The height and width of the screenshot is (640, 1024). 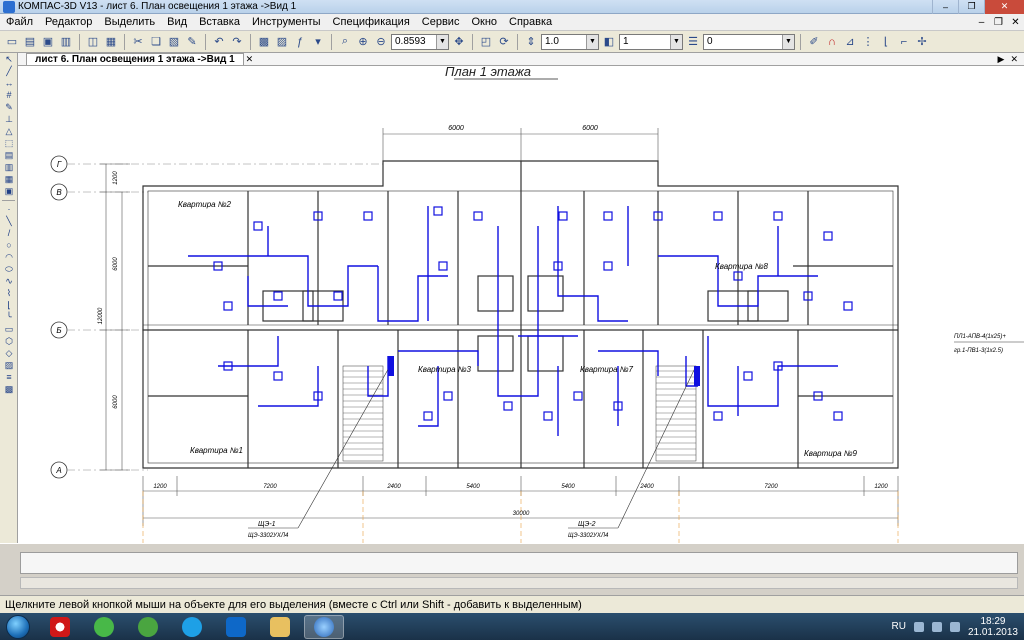 What do you see at coordinates (363, 42) in the screenshot?
I see `zoom-in-icon: ⊕` at bounding box center [363, 42].